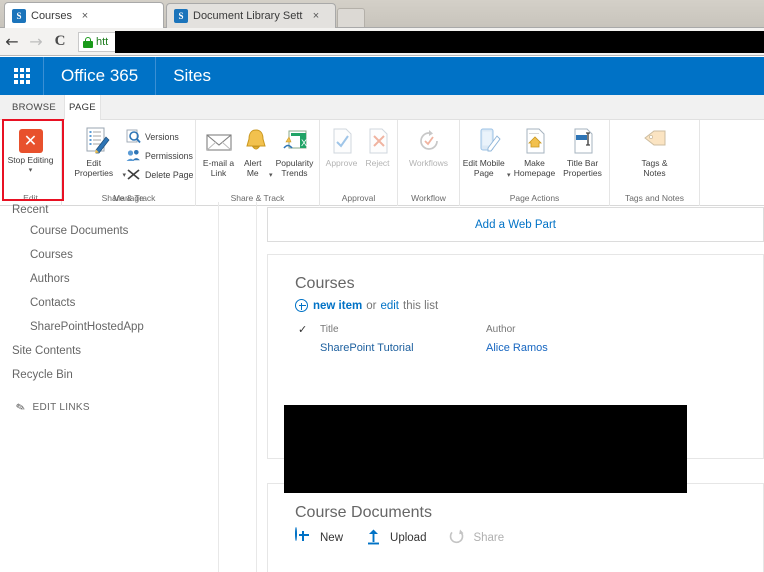 The width and height of the screenshot is (764, 572). I want to click on browser-tab-courses: S Courses ×, so click(84, 15).